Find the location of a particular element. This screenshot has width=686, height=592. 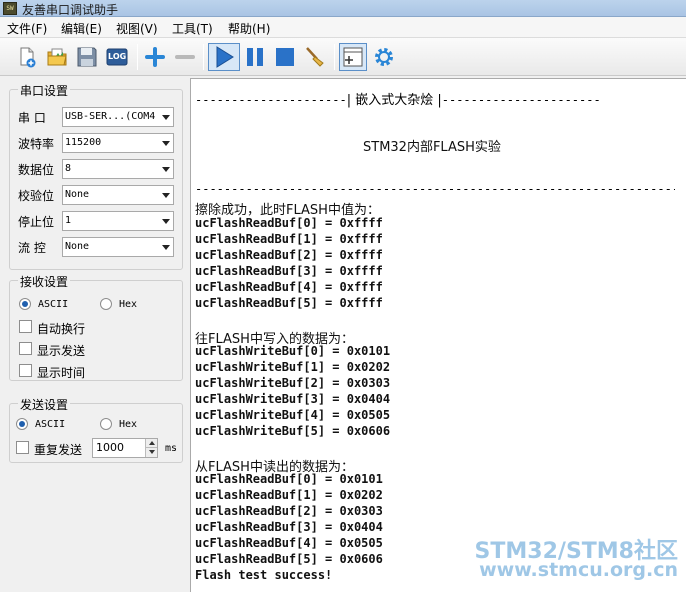

output-line: ucFlashReadBuf[0] = 0x0101 is located at coordinates (289, 479).